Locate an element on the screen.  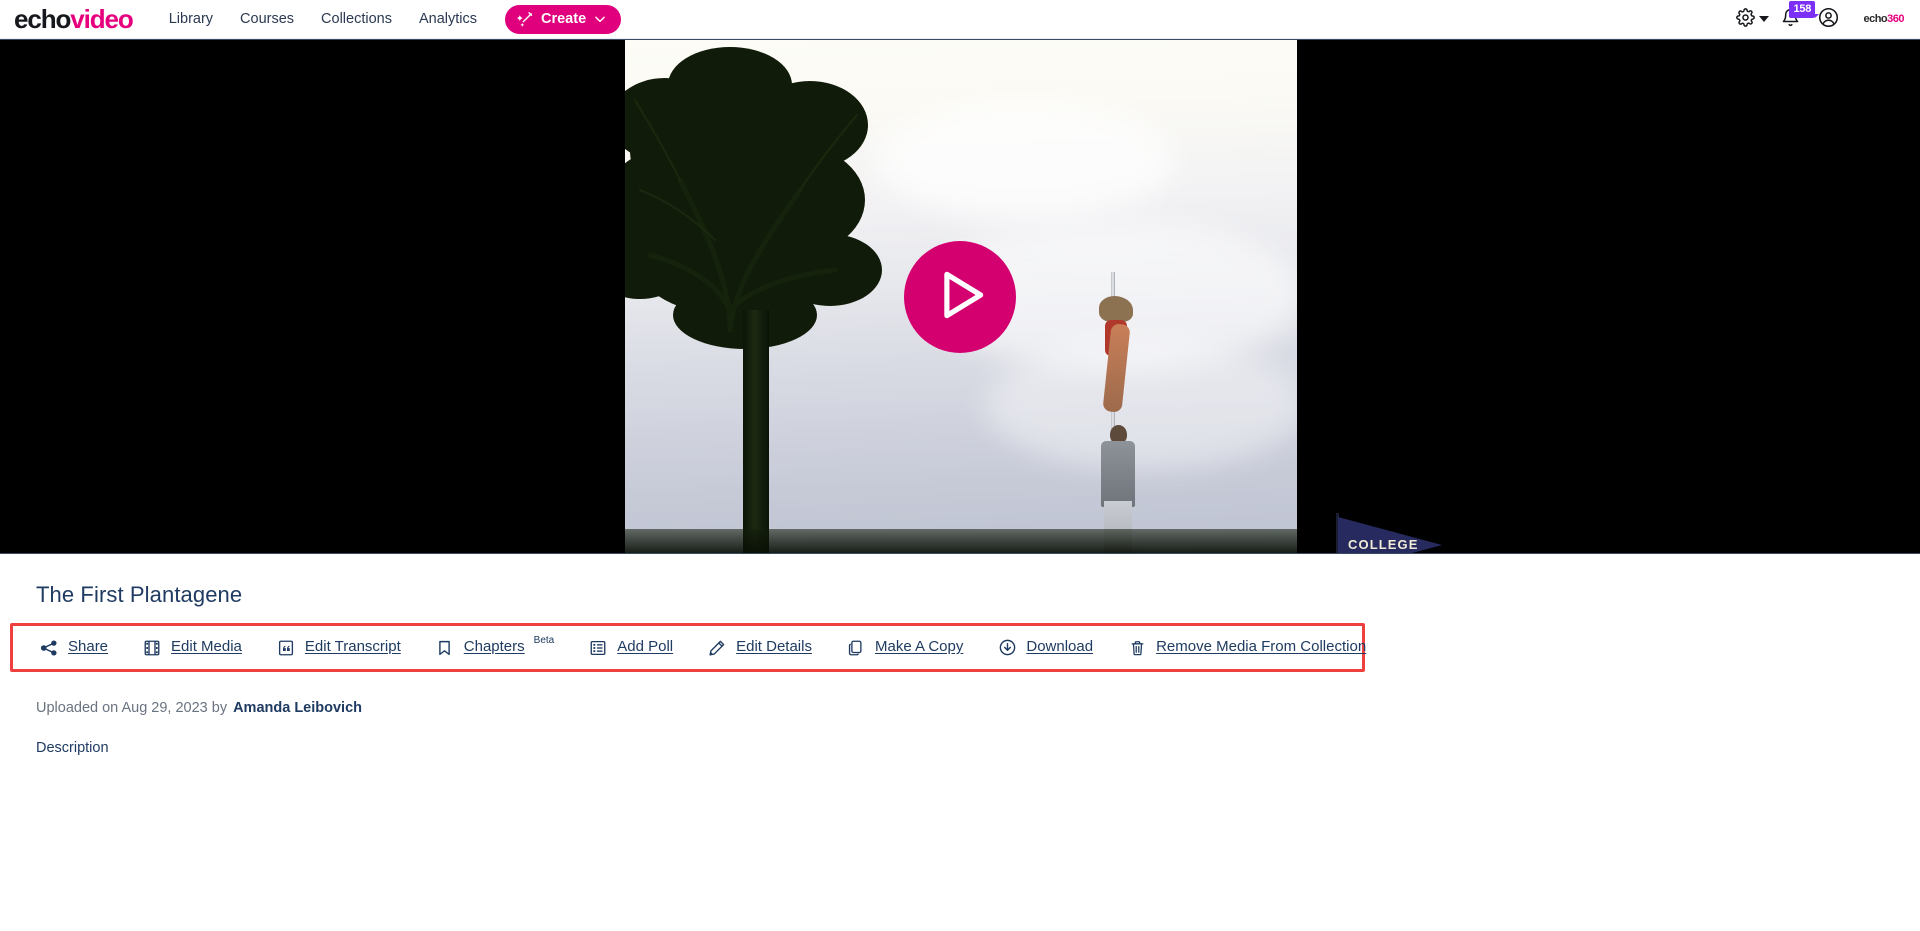
play-triangle-icon is located at coordinates (960, 296).